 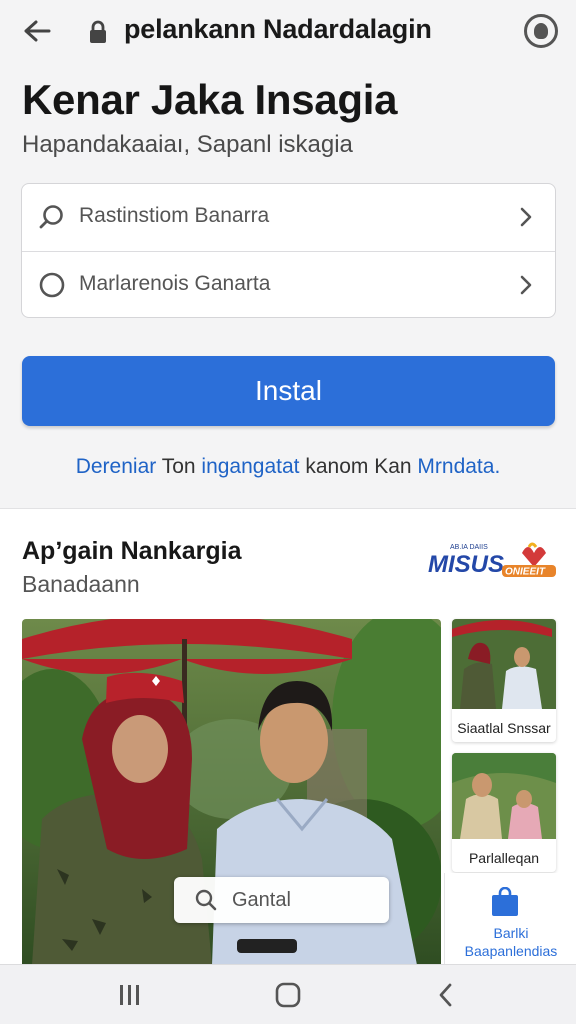 I want to click on note-link: Dereniar, so click(x=116, y=466).